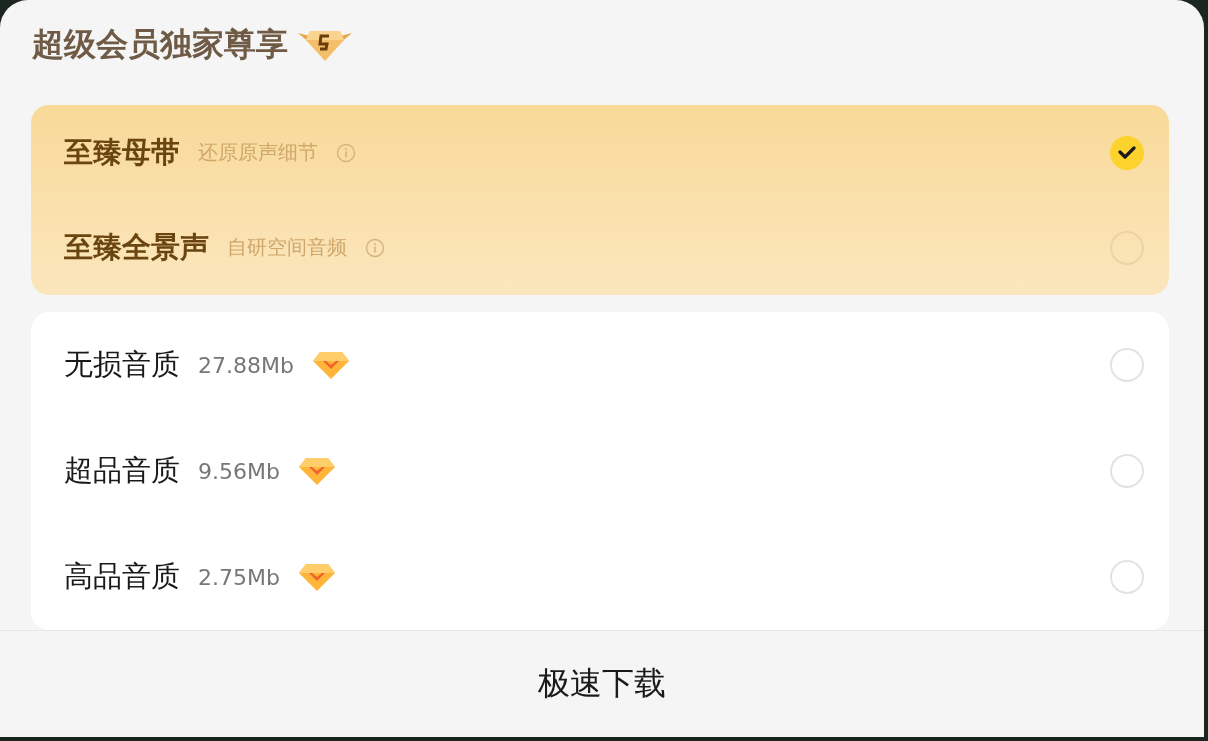 Image resolution: width=1208 pixels, height=741 pixels. What do you see at coordinates (122, 577) in the screenshot?
I see `option-name: 高品音质` at bounding box center [122, 577].